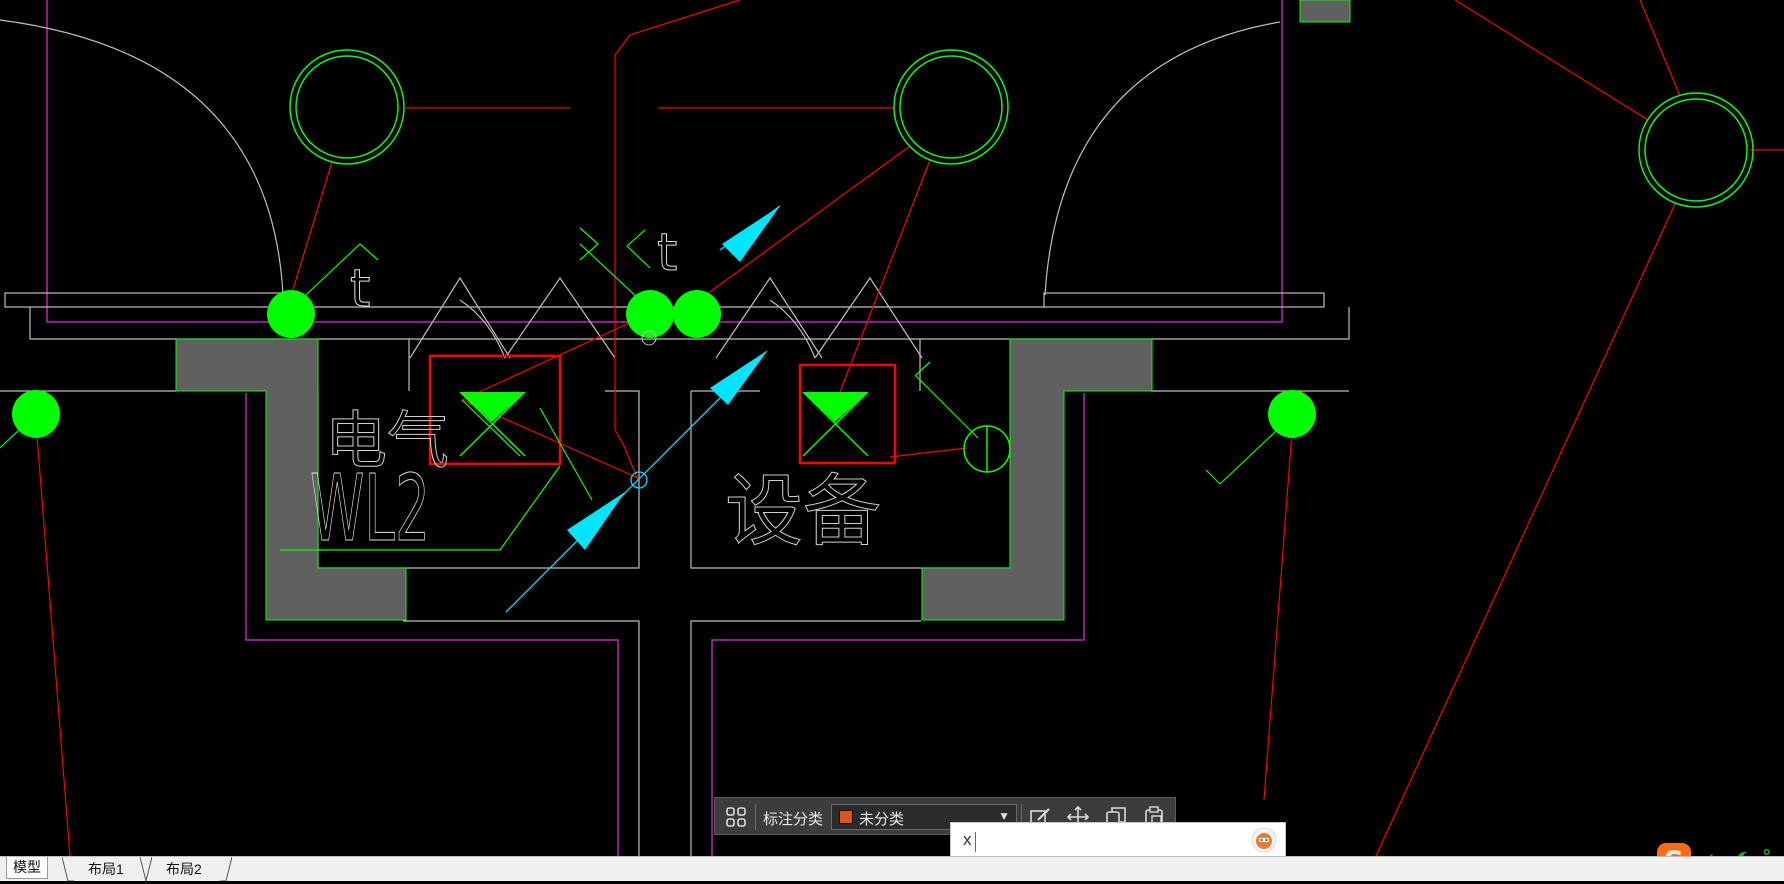 The image size is (1784, 884). I want to click on layout-tab-bar: 模型 布局1 布局2, so click(892, 868).